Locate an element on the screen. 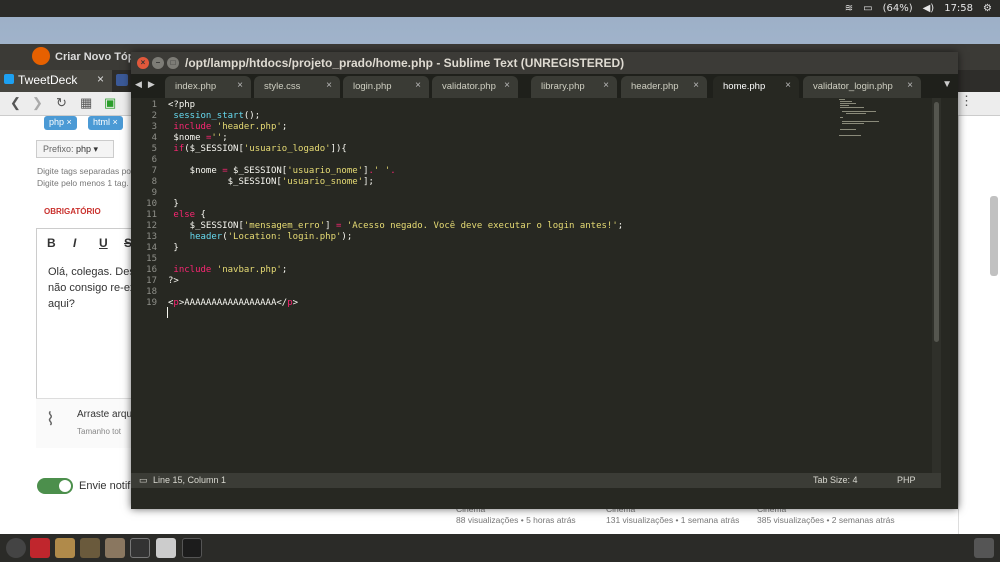 The height and width of the screenshot is (562, 1000). italic-button: I is located at coordinates (74, 243).